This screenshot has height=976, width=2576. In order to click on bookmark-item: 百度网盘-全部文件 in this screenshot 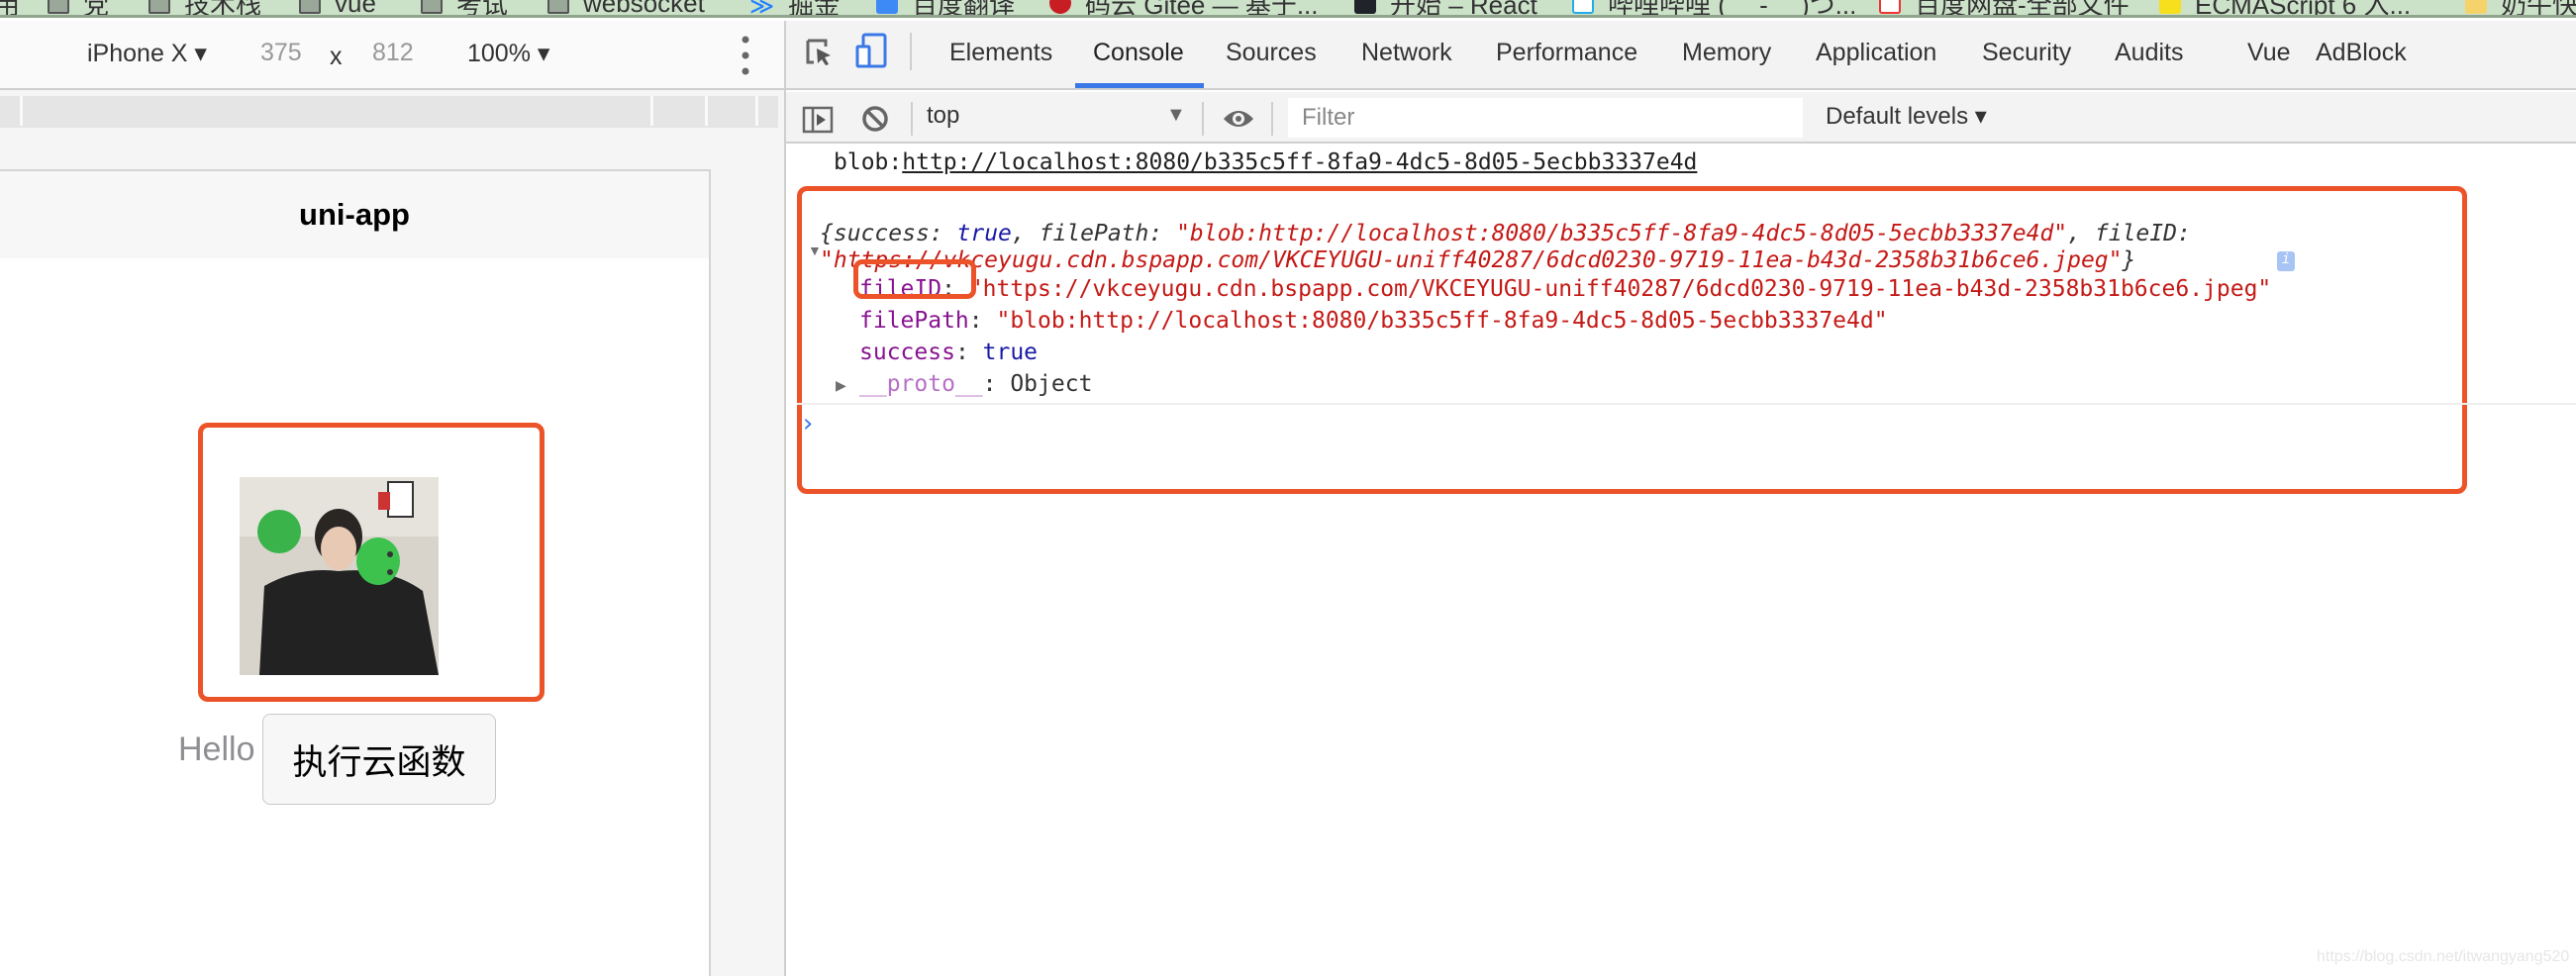, I will do `click(2005, 8)`.